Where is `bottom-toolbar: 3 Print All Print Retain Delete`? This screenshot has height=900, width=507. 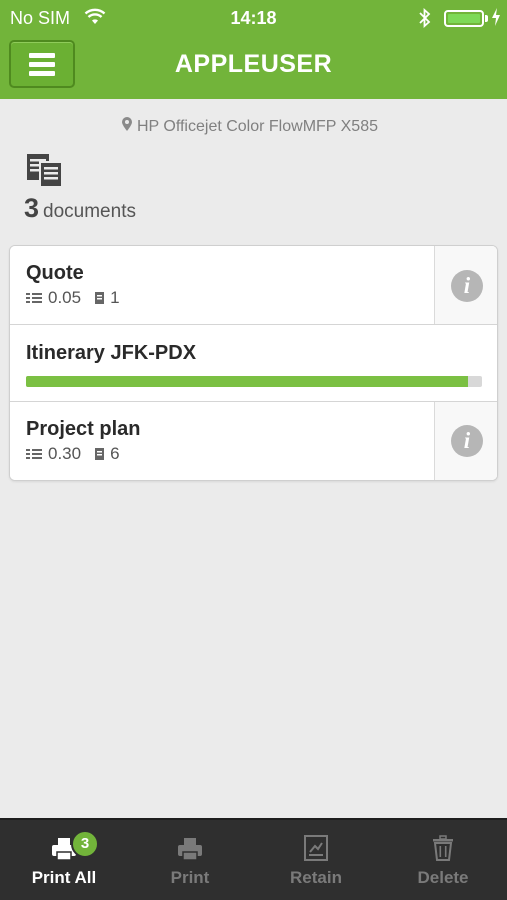
bottom-toolbar: 3 Print All Print Retain Delete is located at coordinates (253, 859).